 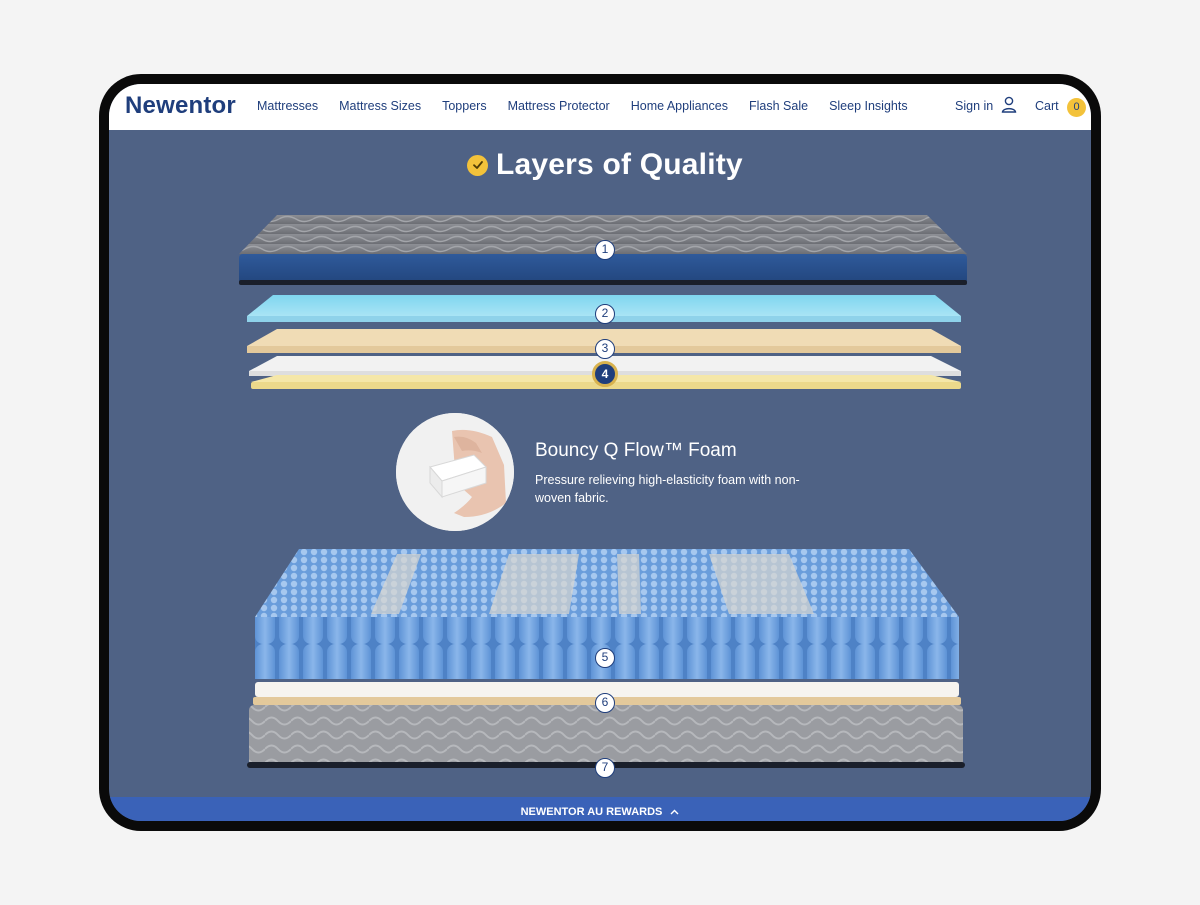 I want to click on rewards-bar: NEWENTOR AU REWARDS, so click(x=600, y=809).